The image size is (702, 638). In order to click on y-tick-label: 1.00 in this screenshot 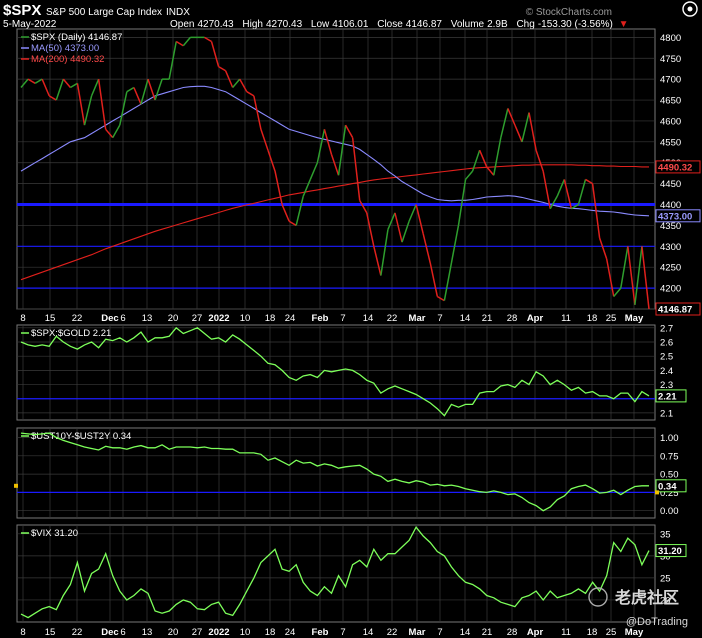, I will do `click(669, 438)`.